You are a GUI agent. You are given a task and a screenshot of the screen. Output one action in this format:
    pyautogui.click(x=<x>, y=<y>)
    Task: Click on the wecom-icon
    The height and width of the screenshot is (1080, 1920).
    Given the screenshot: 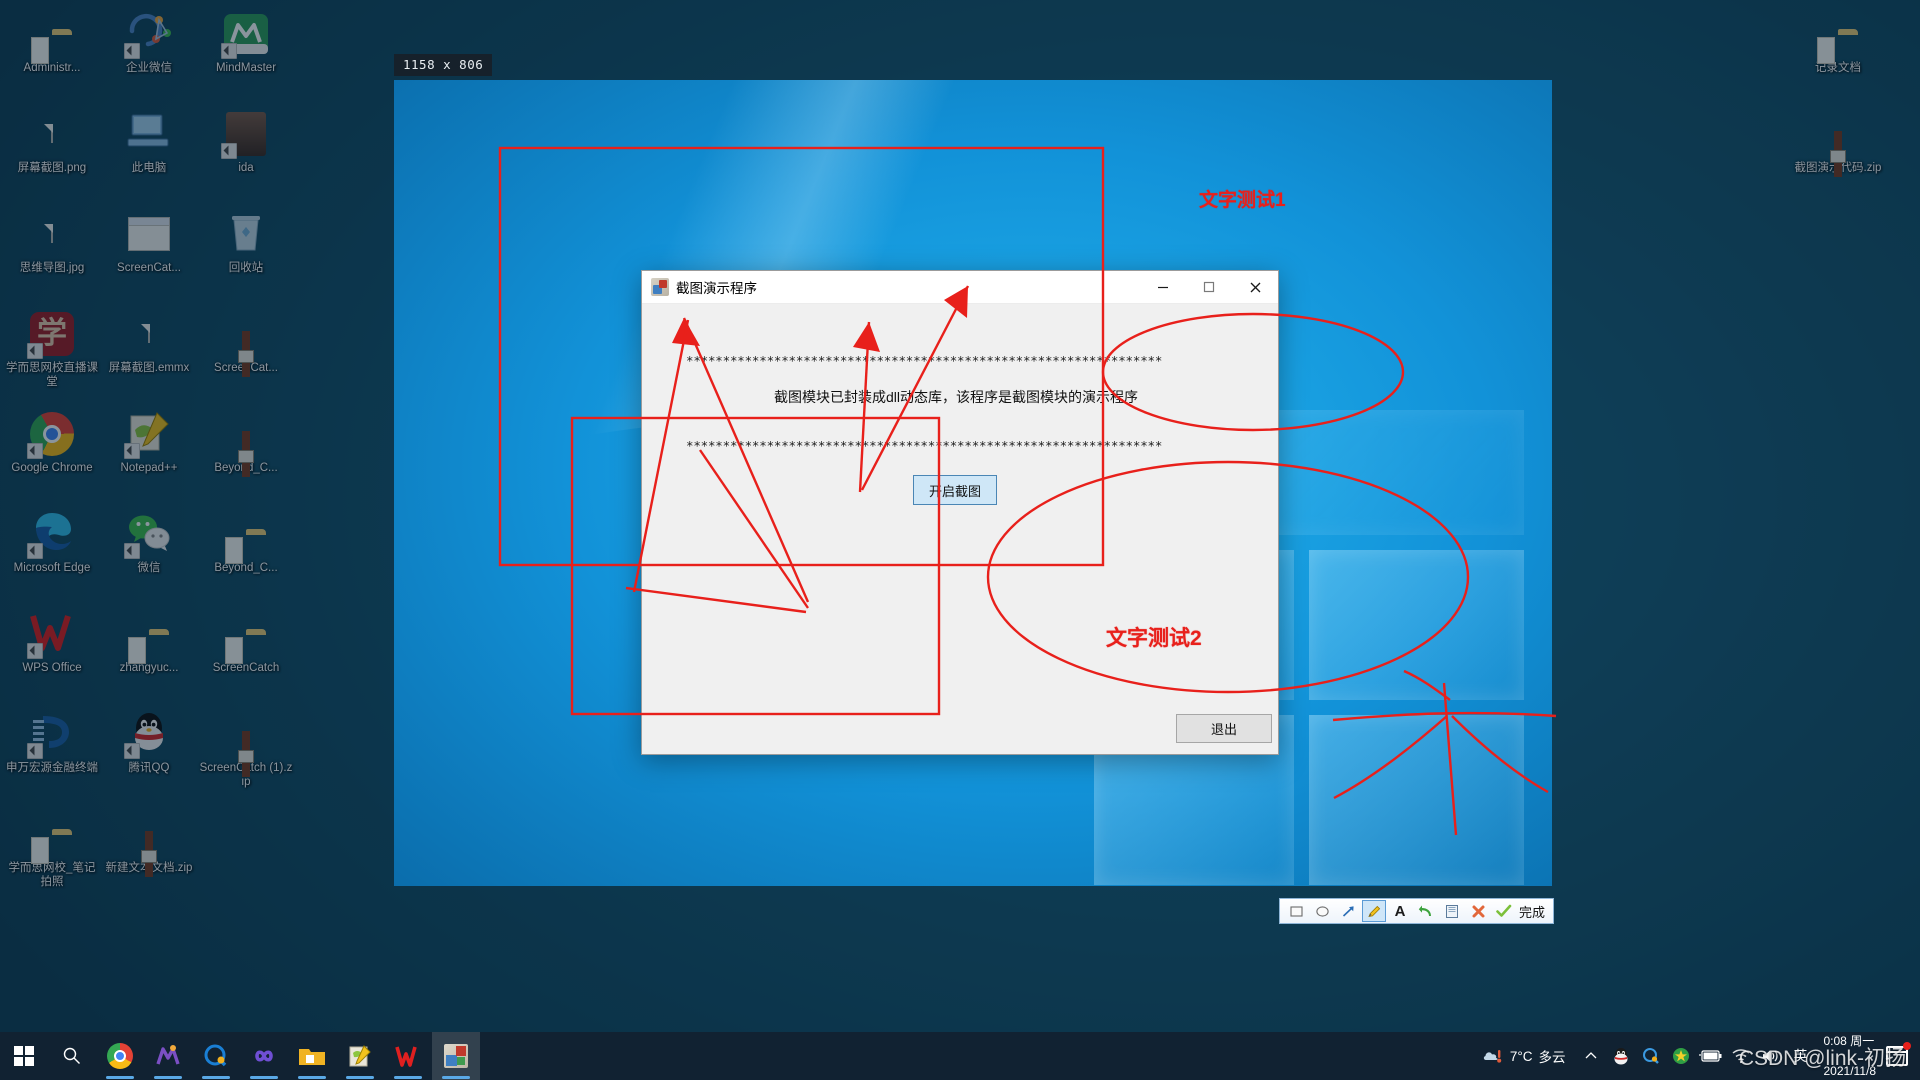 What is the action you would take?
    pyautogui.click(x=148, y=34)
    